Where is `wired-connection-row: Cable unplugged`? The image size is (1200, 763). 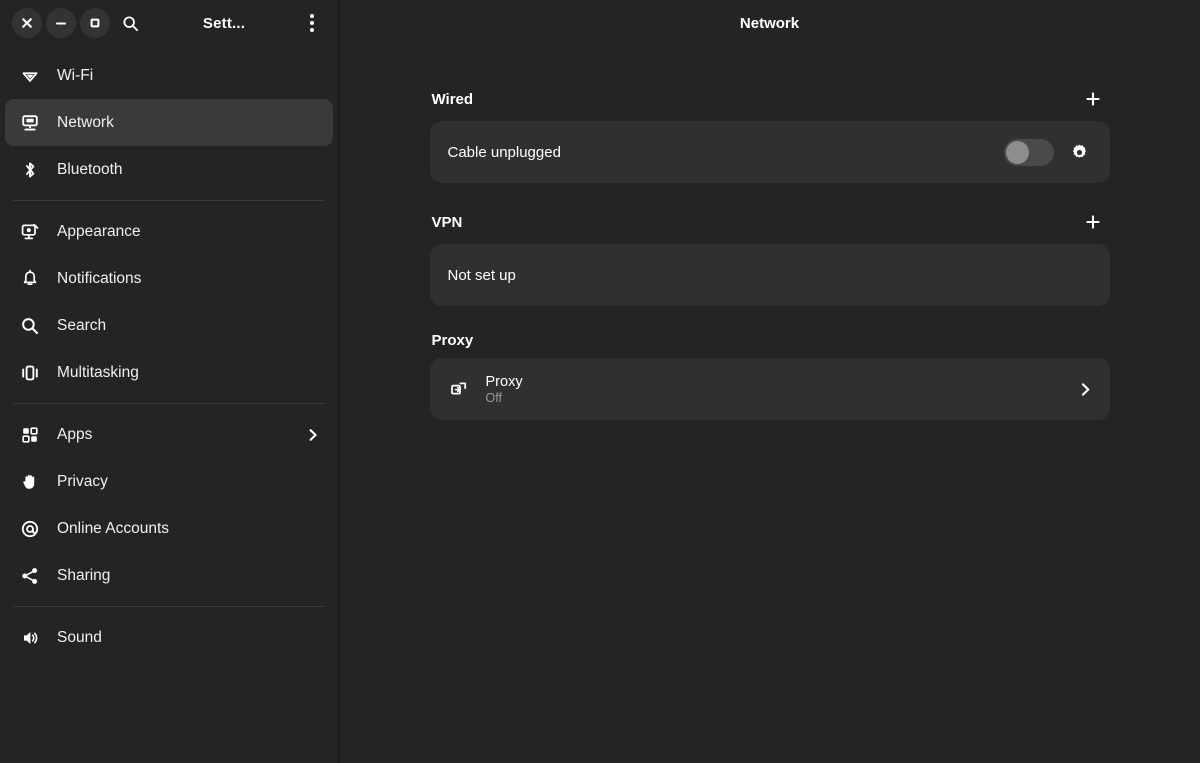
wired-connection-row: Cable unplugged is located at coordinates (770, 152).